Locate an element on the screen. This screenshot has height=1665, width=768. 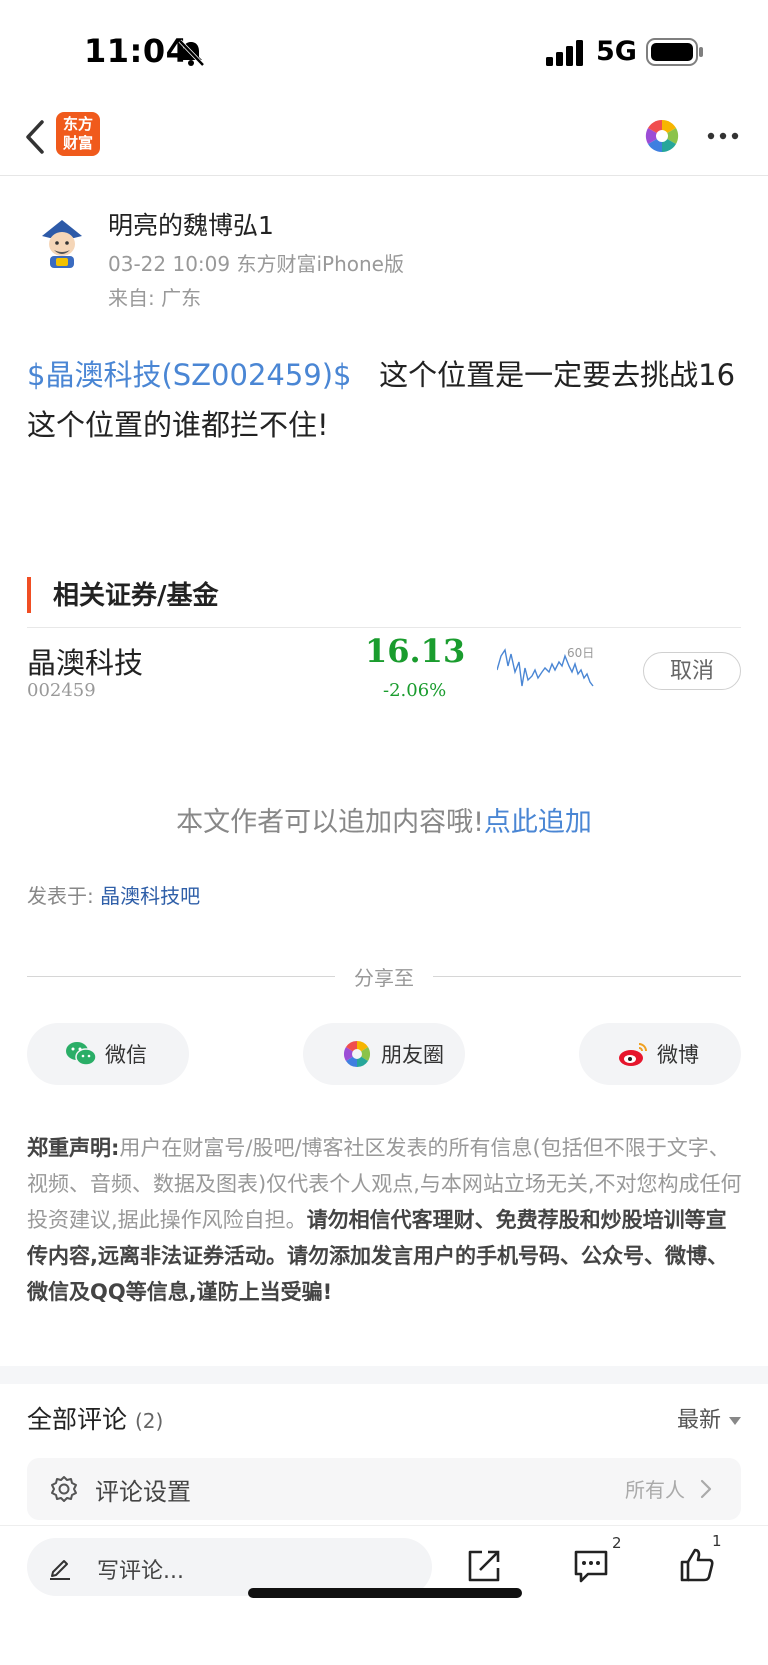
share-wechat-label: 微信 is located at coordinates (126, 1055).